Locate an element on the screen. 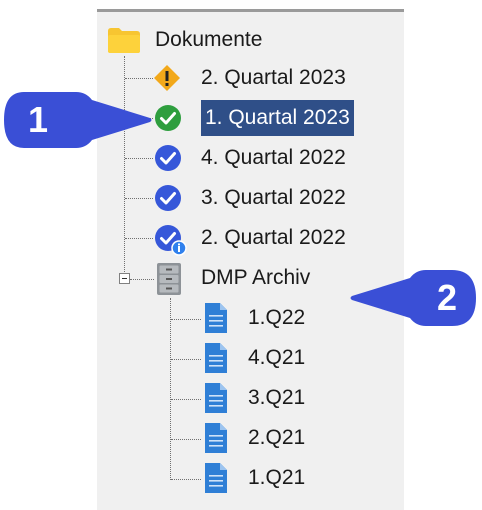 This screenshot has height=510, width=482. tree-node-label: 3.Q21 is located at coordinates (277, 397).